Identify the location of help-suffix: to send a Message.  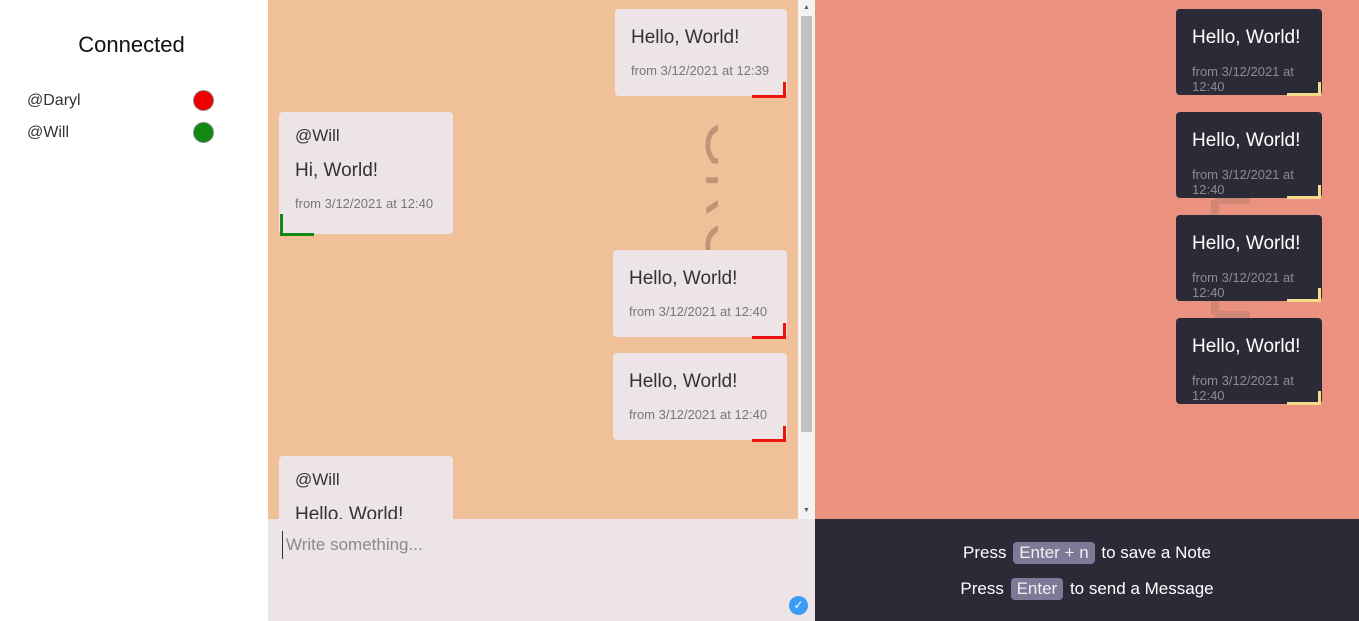
(1141, 588).